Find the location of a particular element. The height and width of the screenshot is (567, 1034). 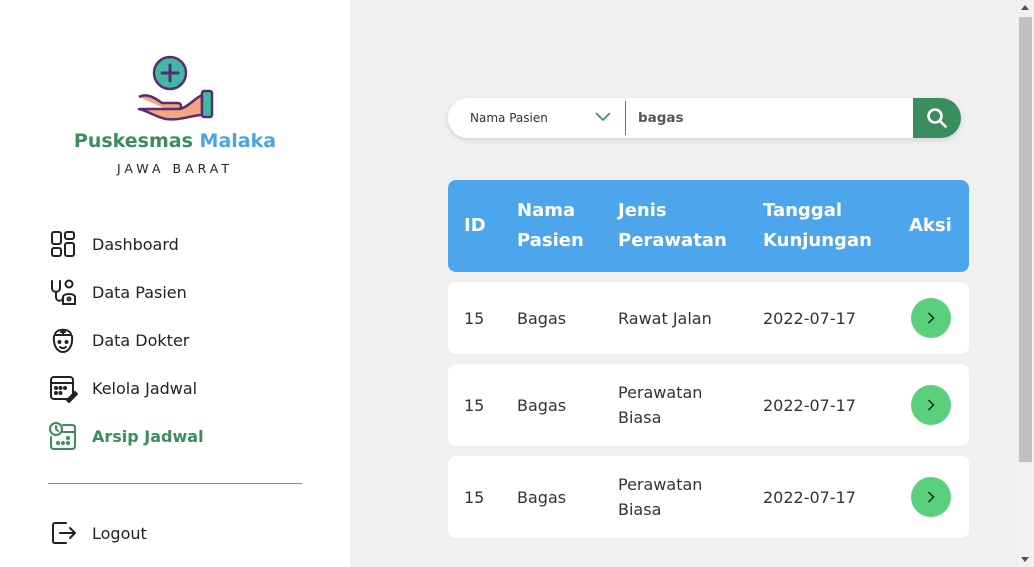

search-separator is located at coordinates (625, 118).